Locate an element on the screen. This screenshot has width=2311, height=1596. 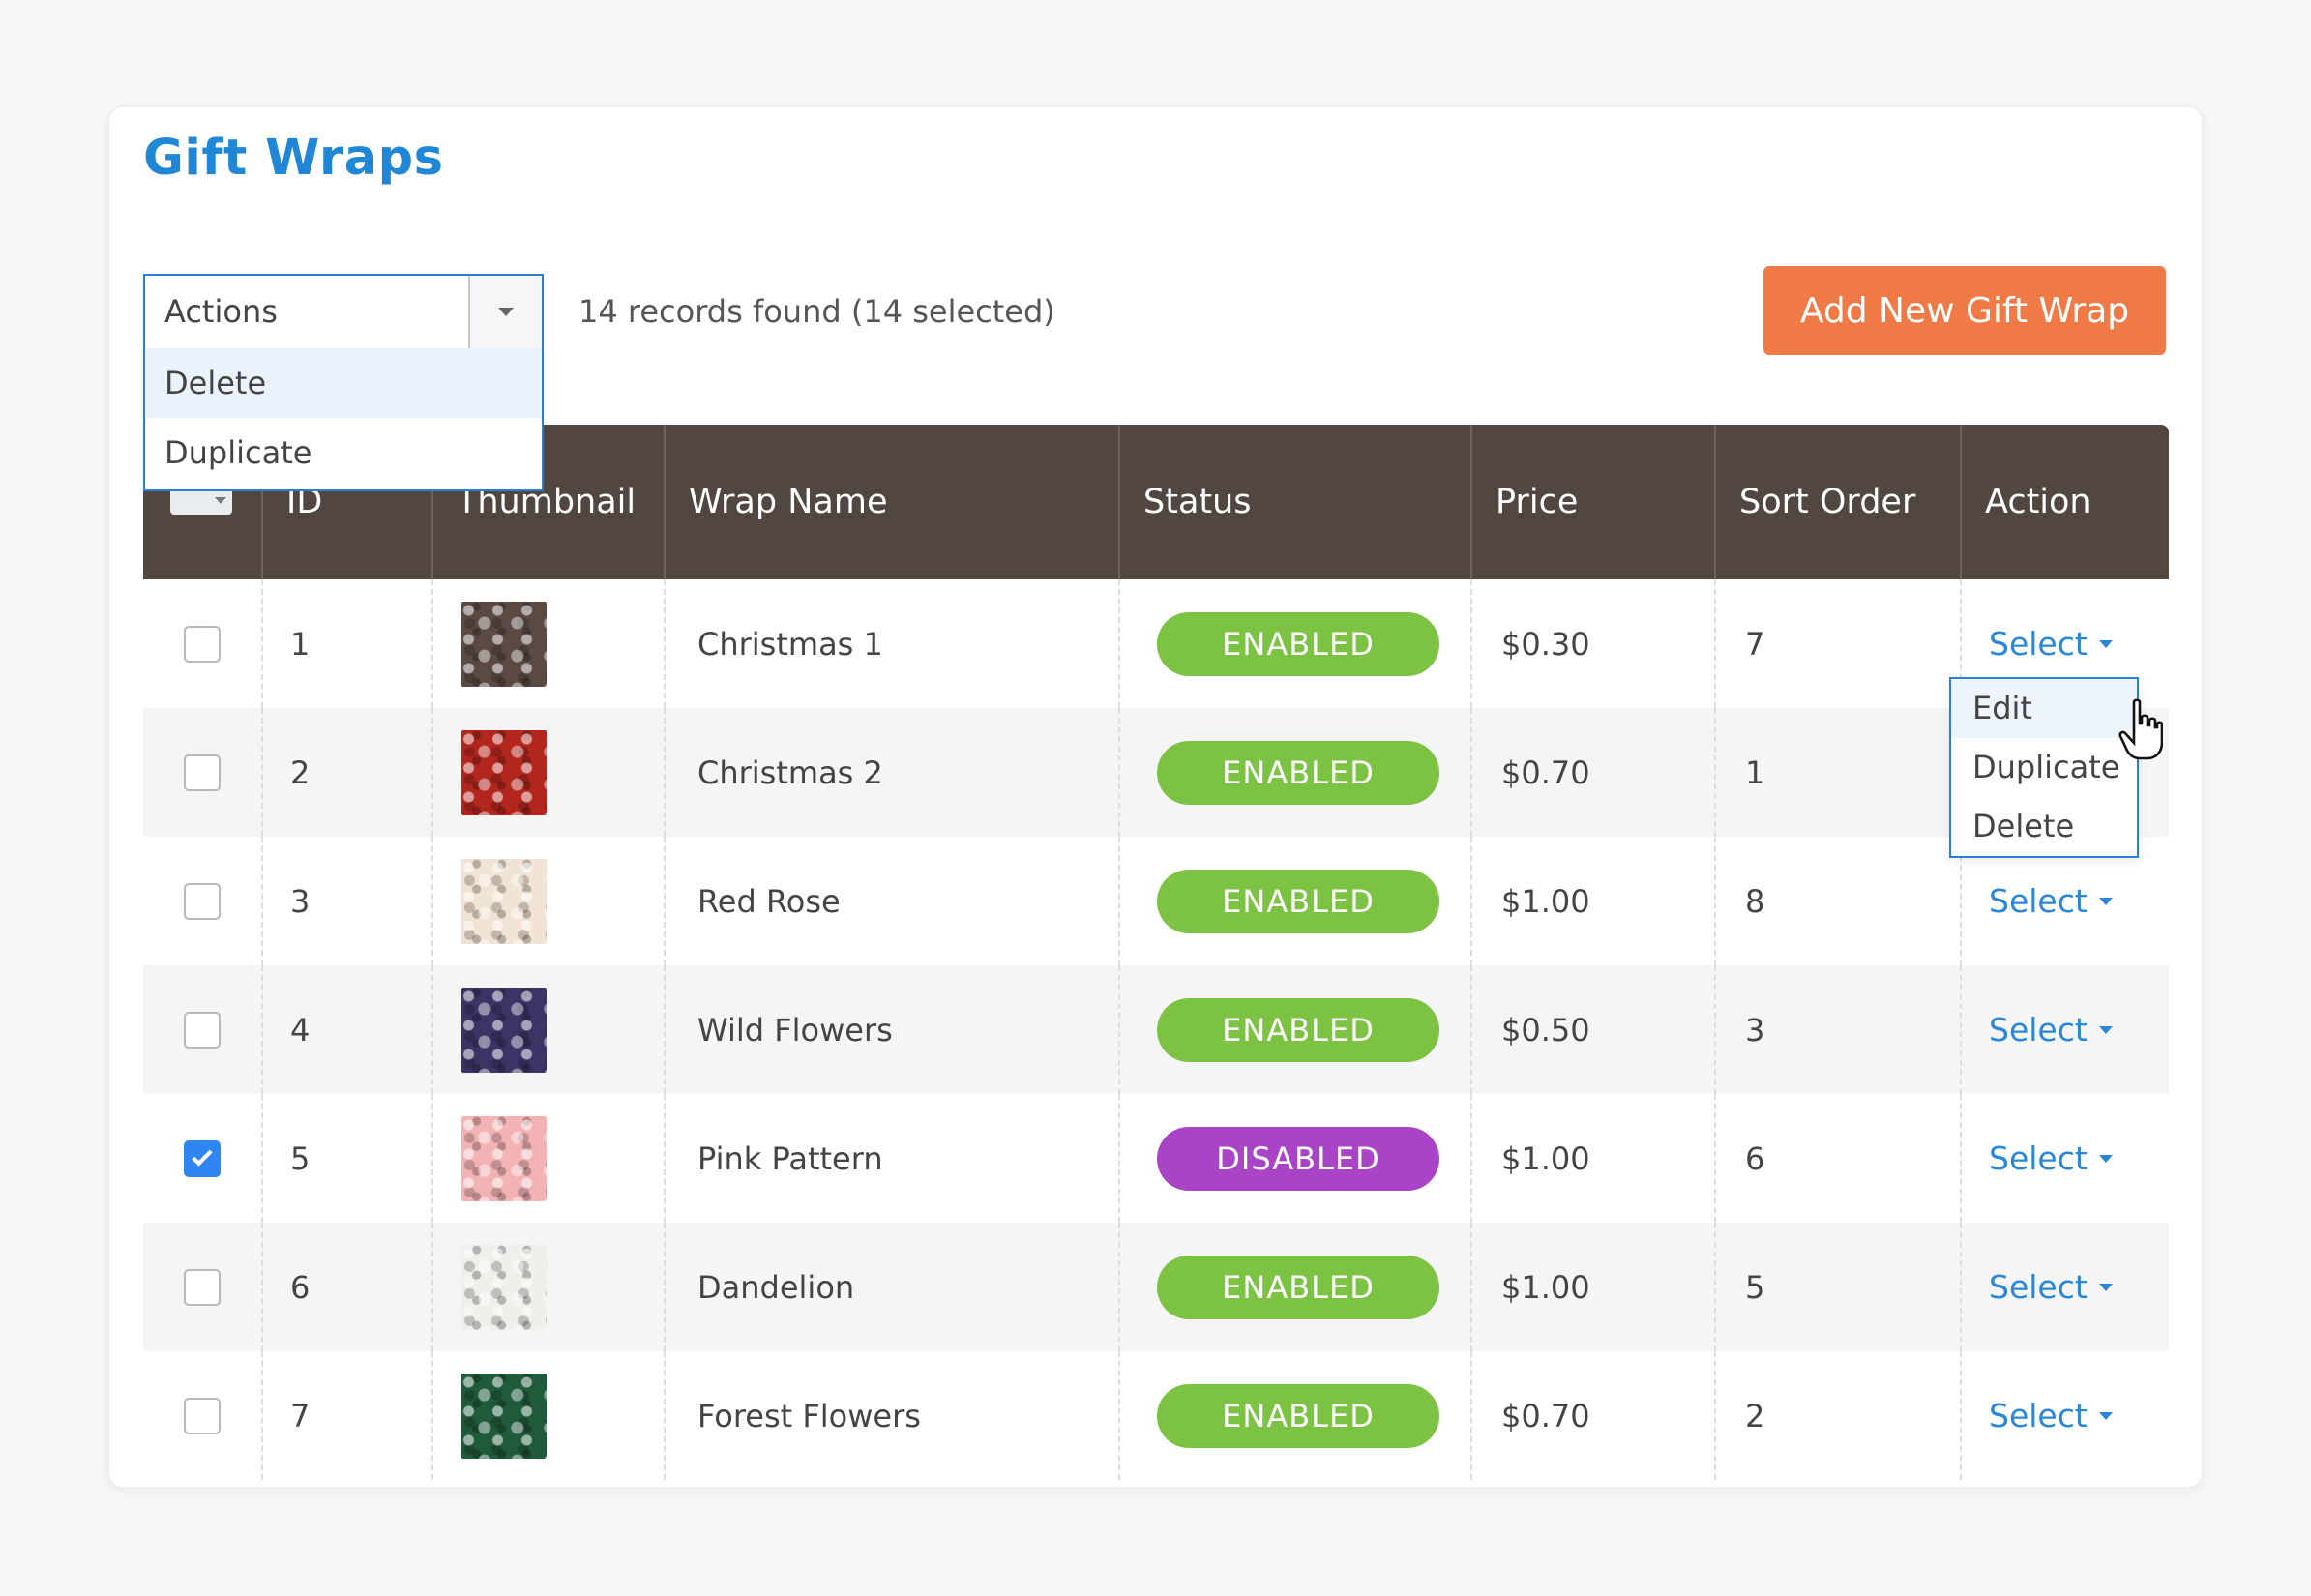
row-price: $0.70 is located at coordinates (1594, 1415).